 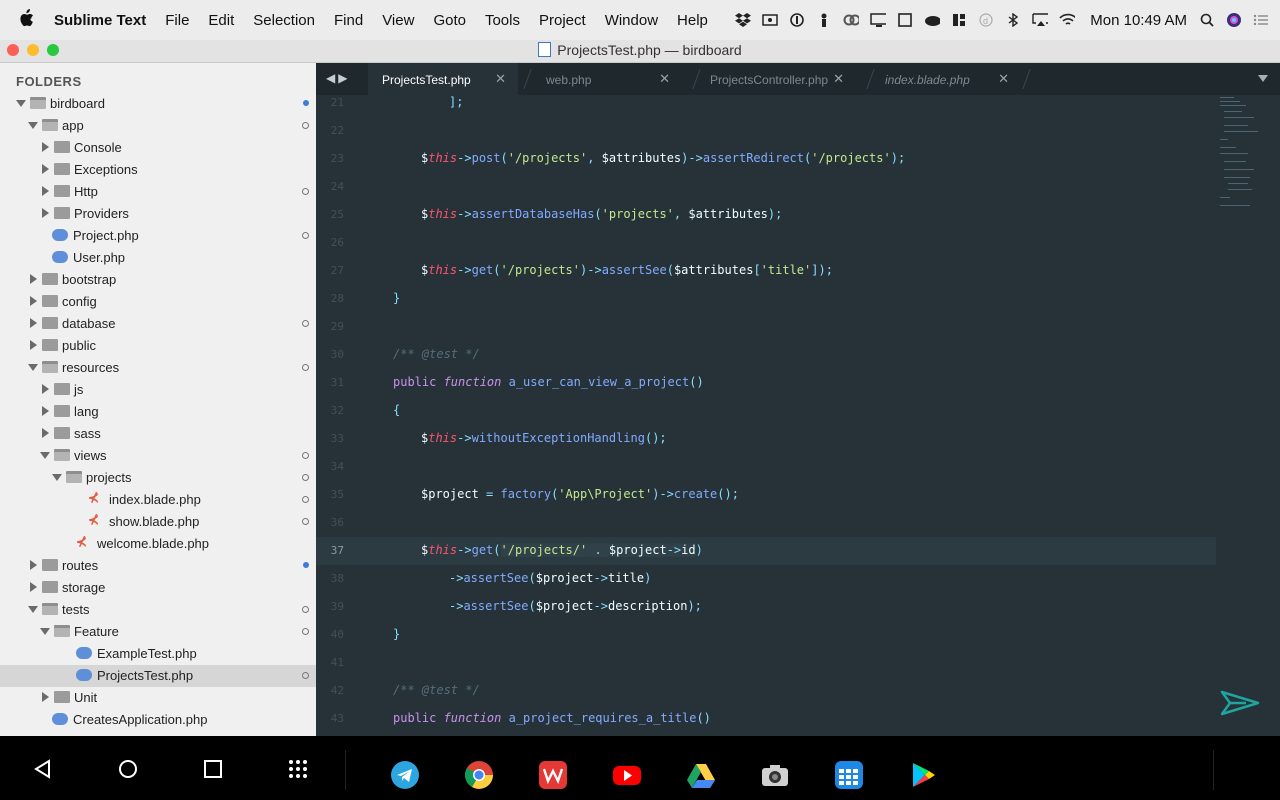 I want to click on sidebar-item-projects: projects, so click(x=158, y=478).